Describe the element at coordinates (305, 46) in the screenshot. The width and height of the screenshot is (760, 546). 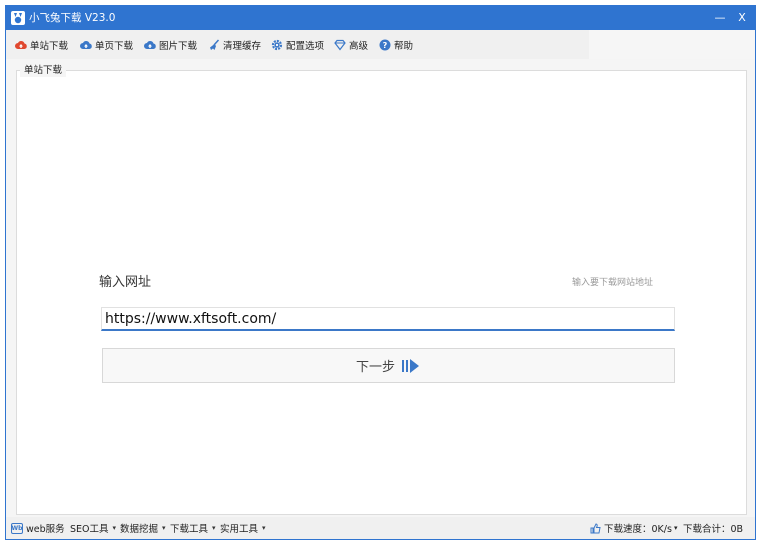
I see `toolbar-label: 配置选项` at that location.